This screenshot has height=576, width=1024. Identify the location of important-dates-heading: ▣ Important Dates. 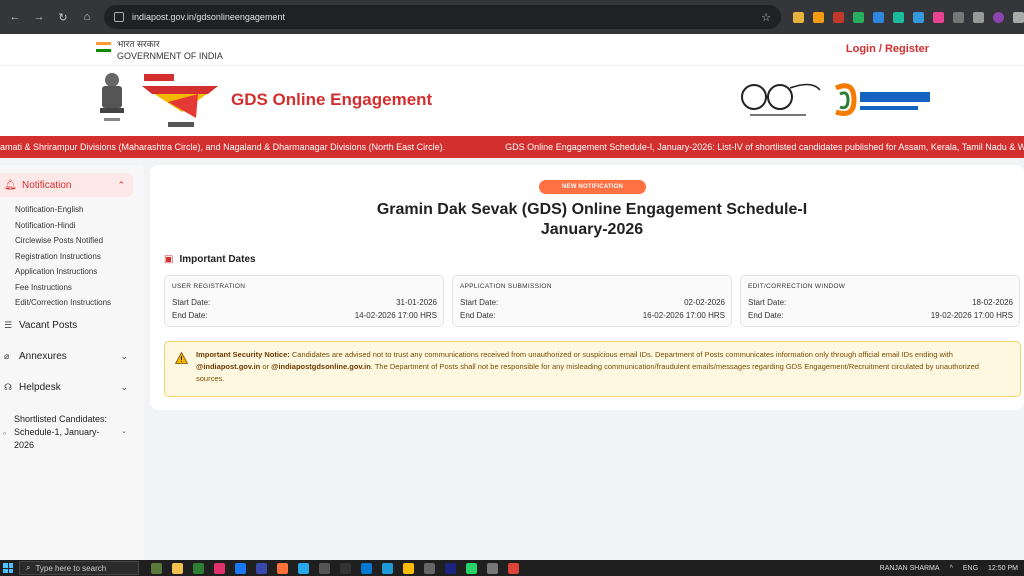
(210, 259).